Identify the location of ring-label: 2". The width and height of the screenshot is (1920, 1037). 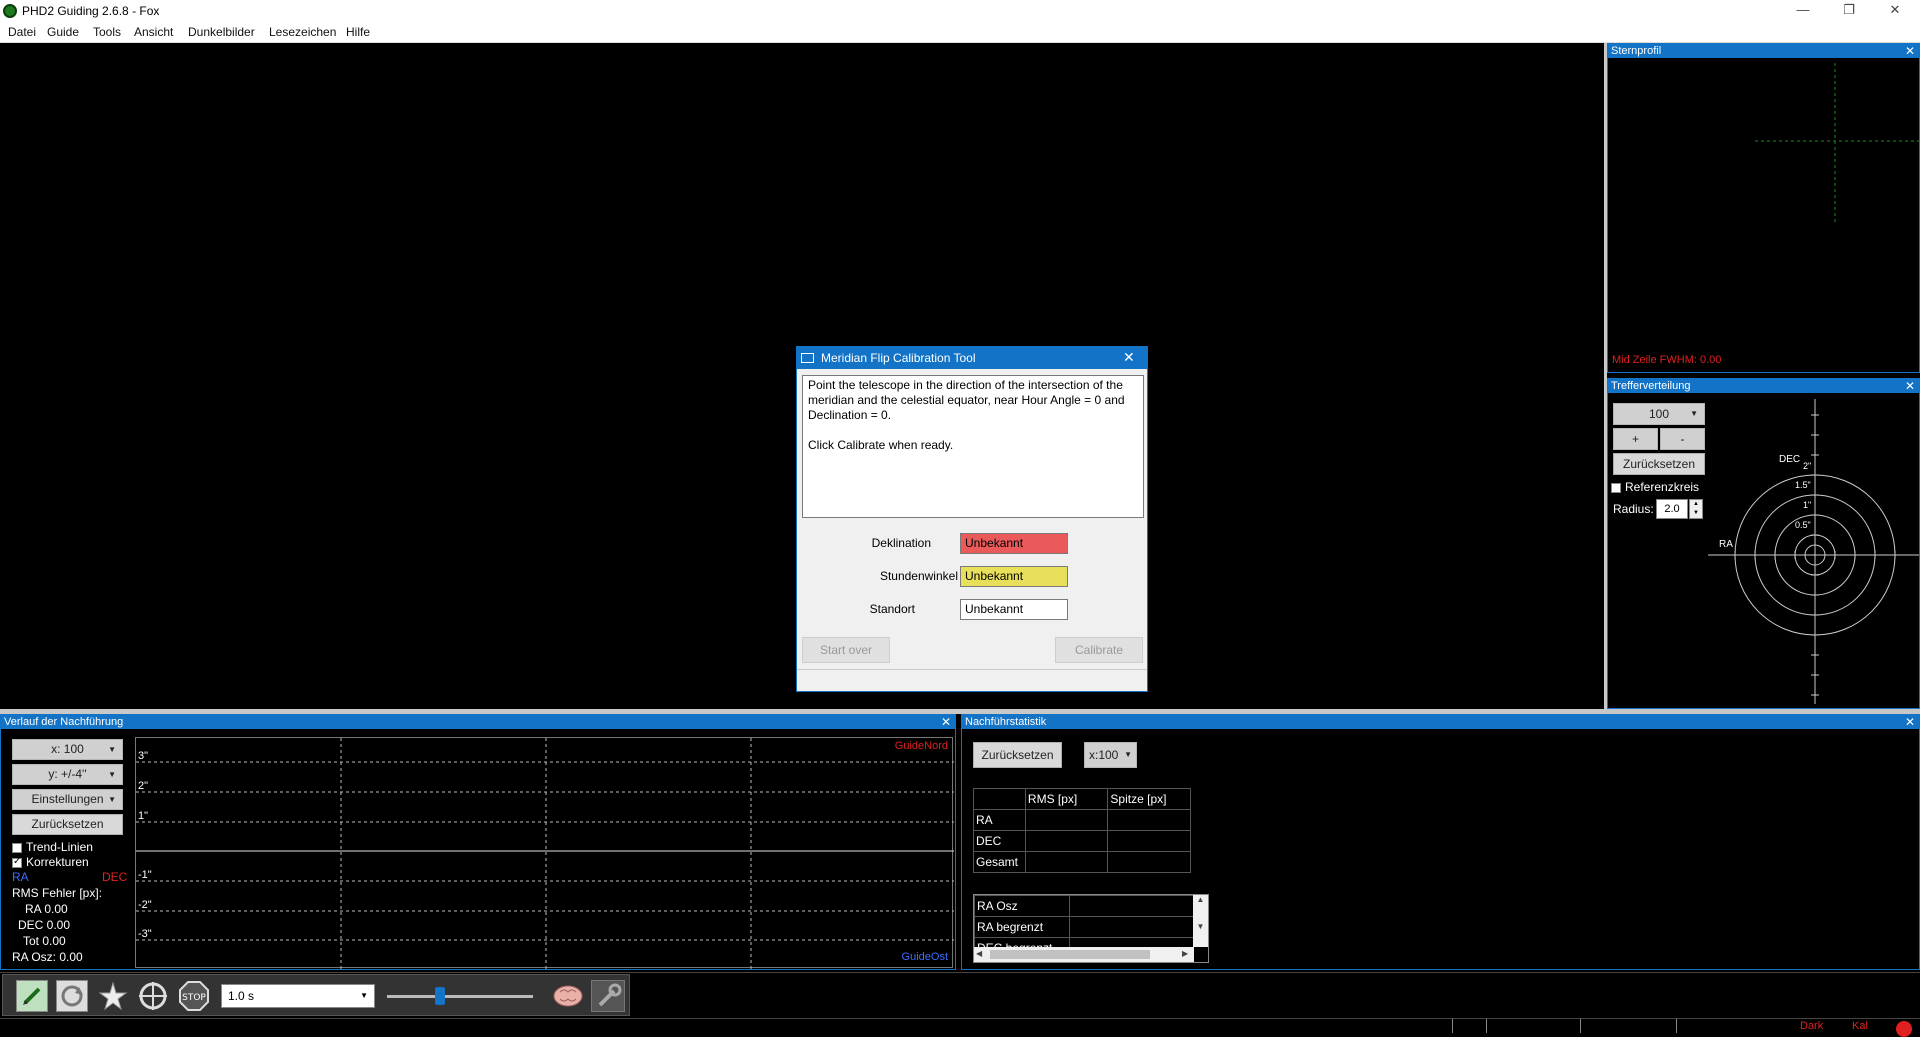
(1807, 466).